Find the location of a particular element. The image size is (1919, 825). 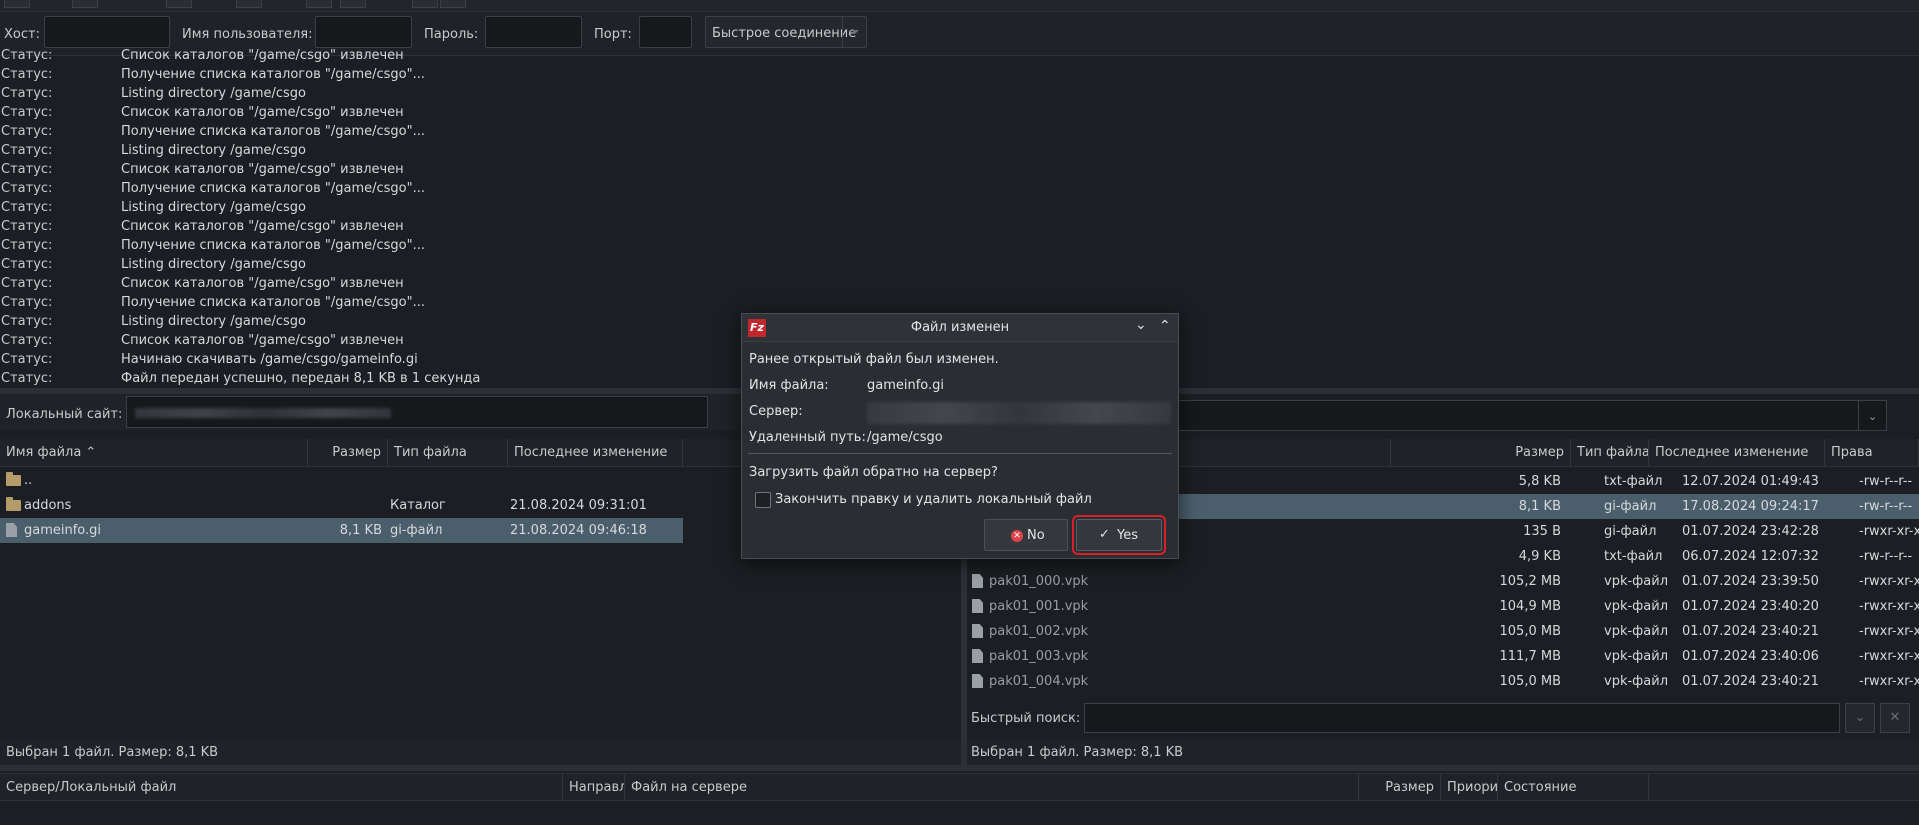

local-col-size: Размер is located at coordinates (348, 452).